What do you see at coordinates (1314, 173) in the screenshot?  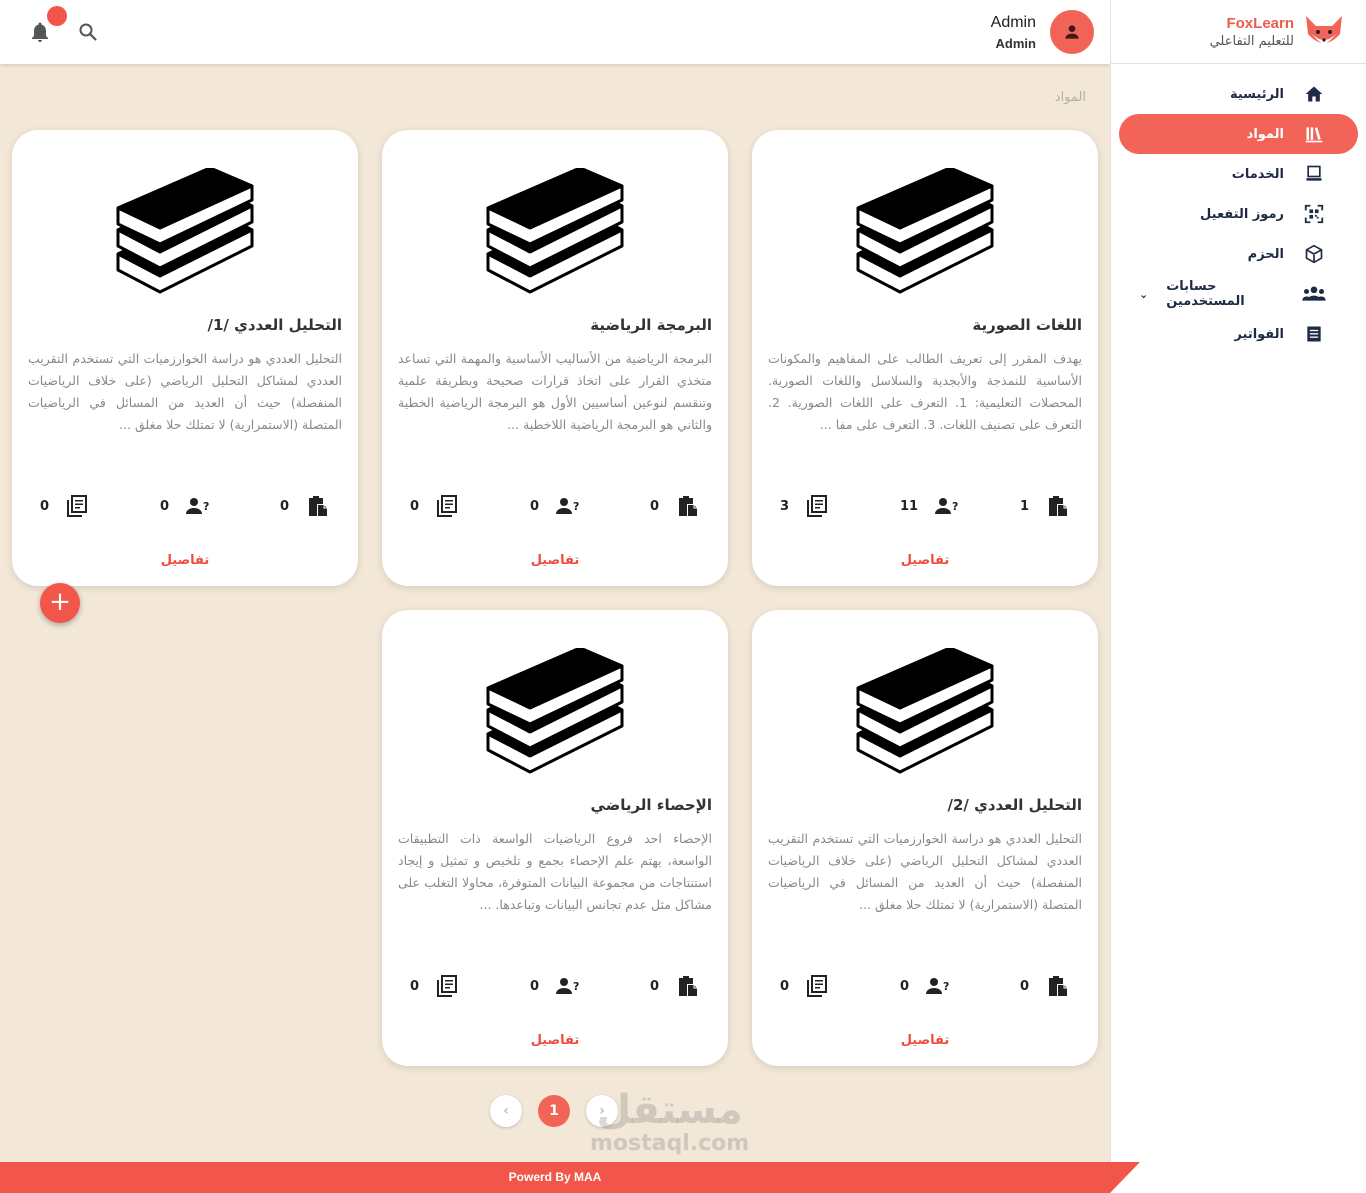 I see `laptop-icon` at bounding box center [1314, 173].